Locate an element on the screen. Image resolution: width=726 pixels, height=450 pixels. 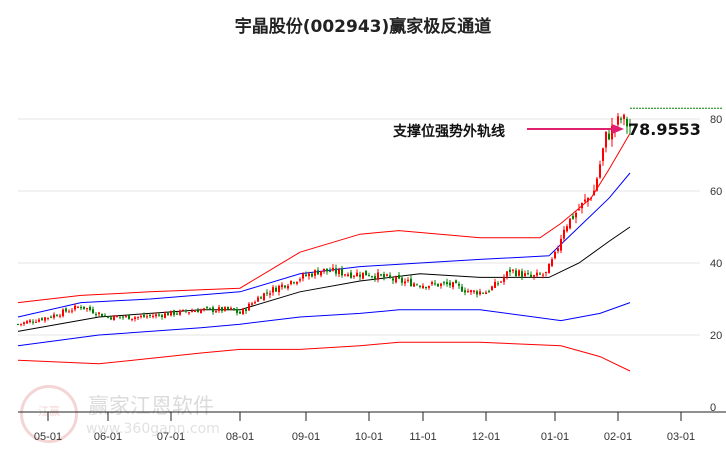
x-tick-label: 03-01 is located at coordinates (681, 437).